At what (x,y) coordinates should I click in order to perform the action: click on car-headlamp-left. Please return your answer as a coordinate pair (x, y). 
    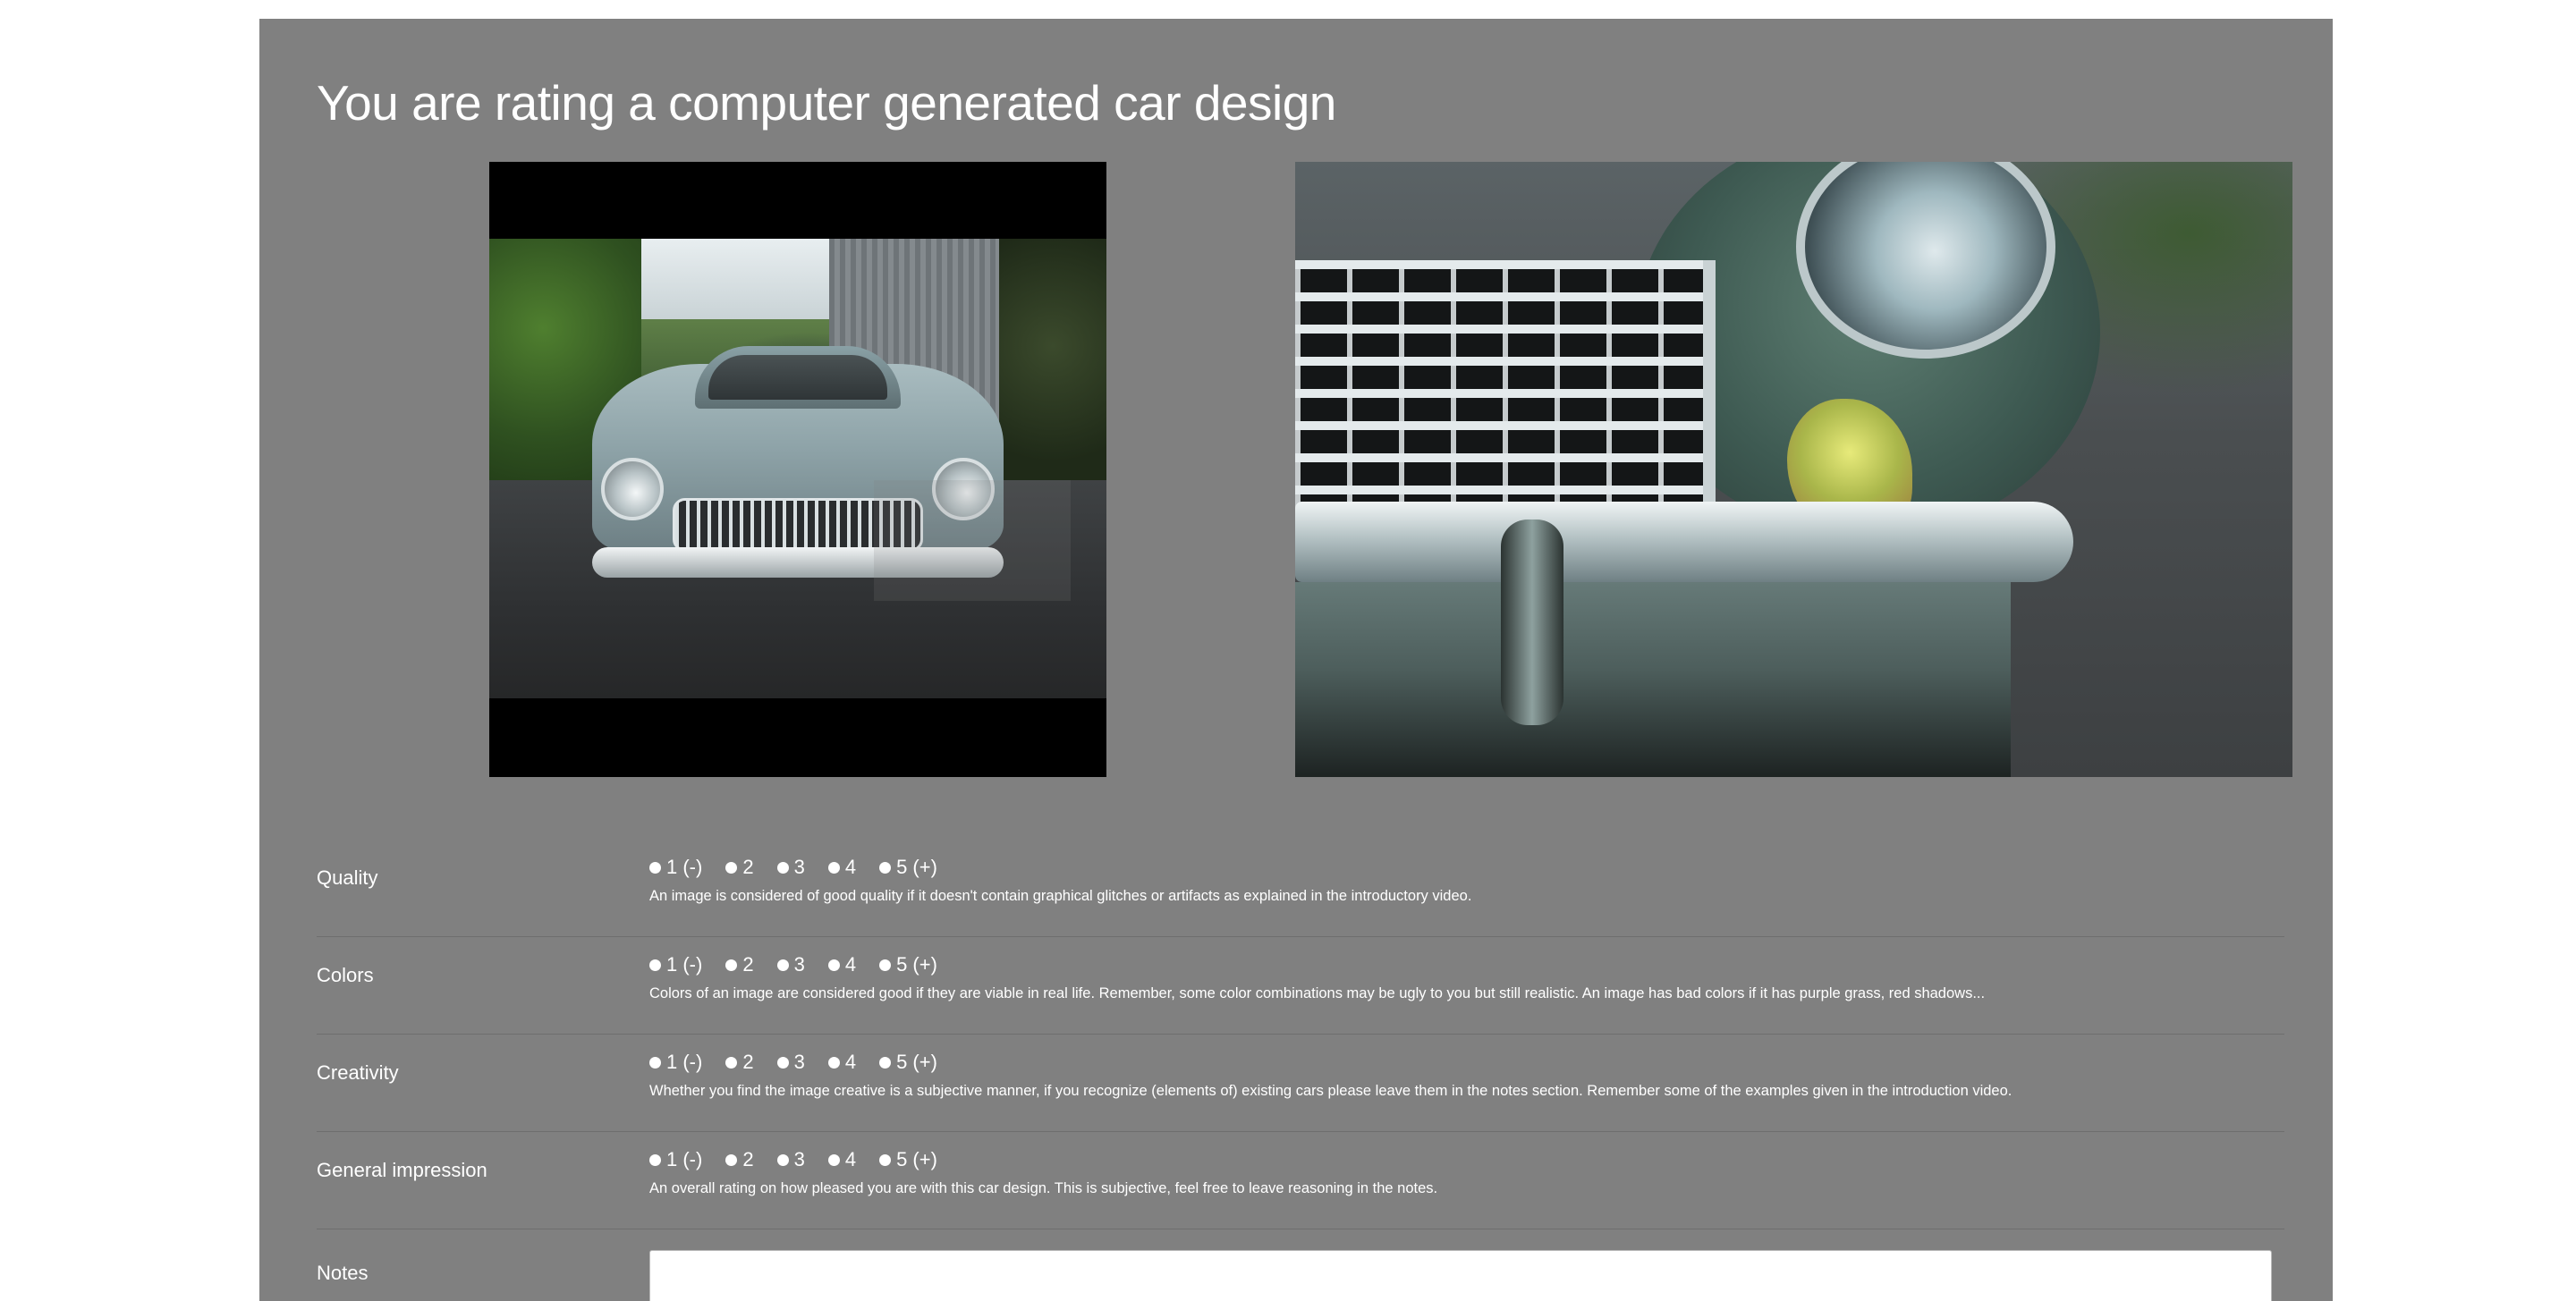
    Looking at the image, I should click on (632, 489).